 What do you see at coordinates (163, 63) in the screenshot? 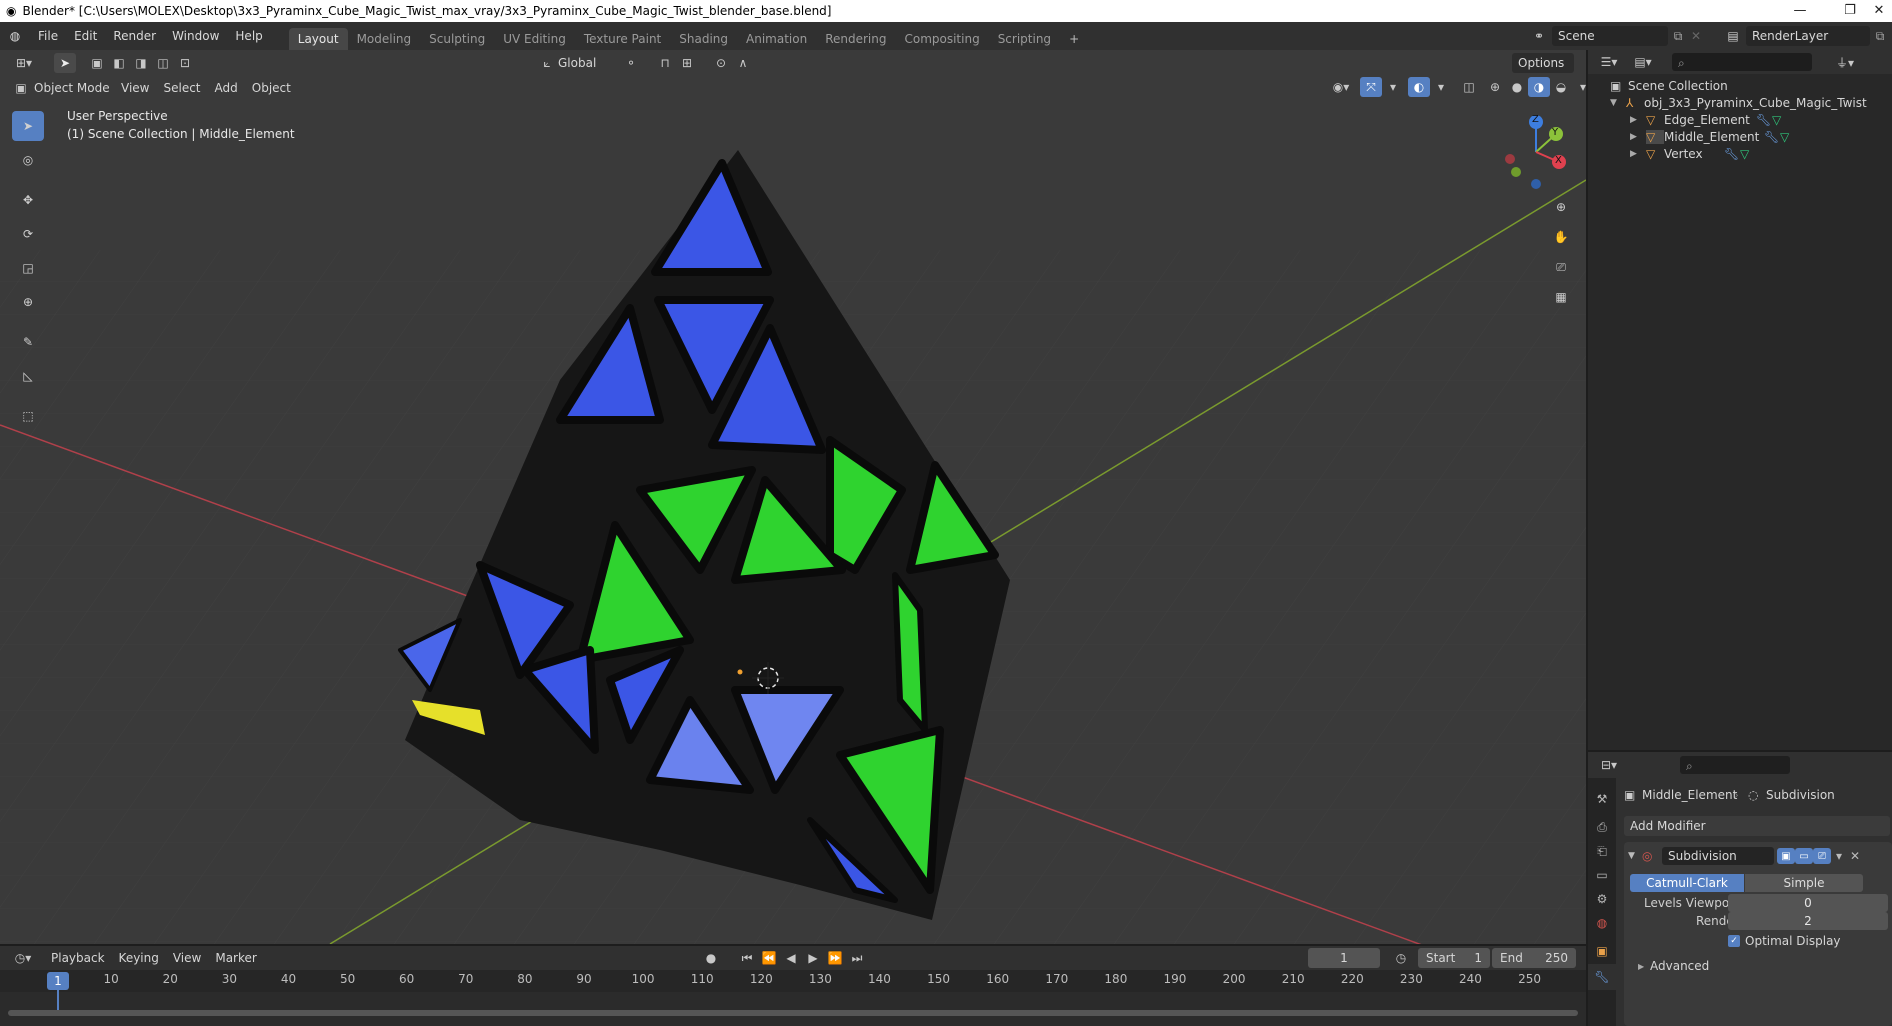
I see `mode-invert-icon: ◫` at bounding box center [163, 63].